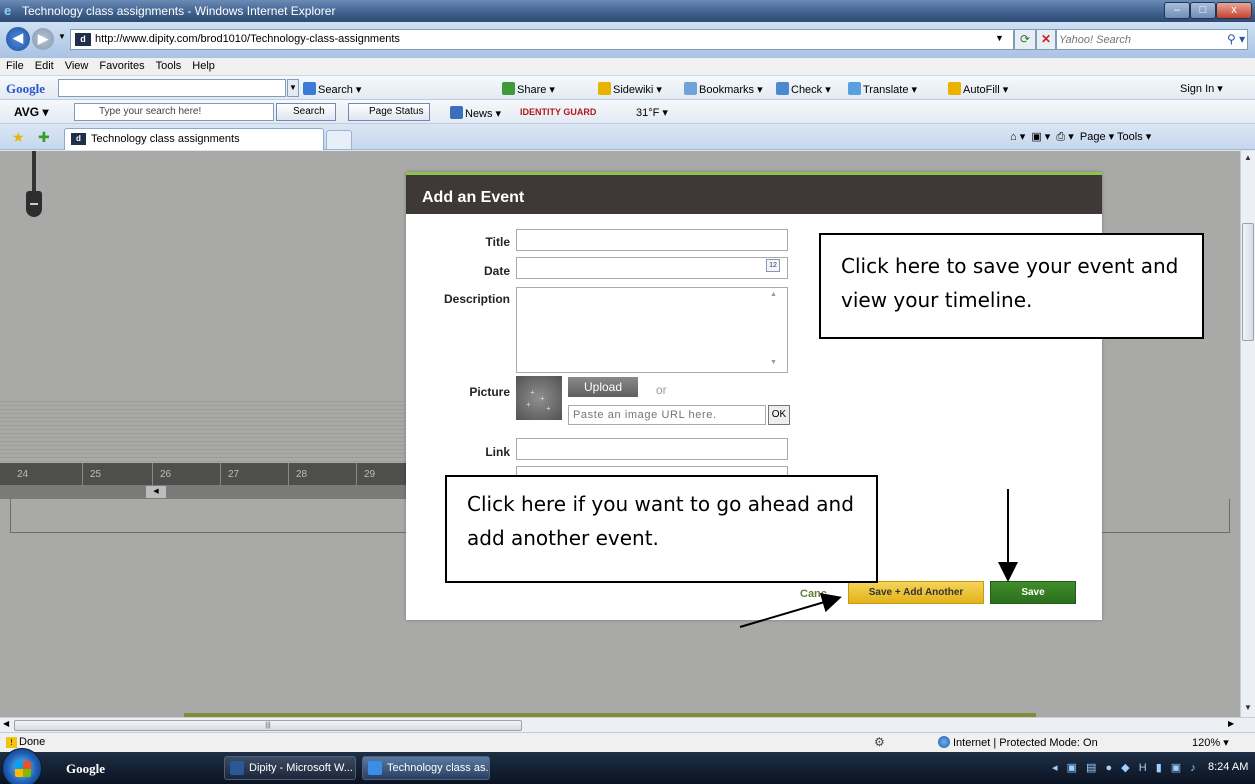 The height and width of the screenshot is (784, 1255). What do you see at coordinates (475, 113) in the screenshot?
I see `avg-news-menu: News ▾` at bounding box center [475, 113].